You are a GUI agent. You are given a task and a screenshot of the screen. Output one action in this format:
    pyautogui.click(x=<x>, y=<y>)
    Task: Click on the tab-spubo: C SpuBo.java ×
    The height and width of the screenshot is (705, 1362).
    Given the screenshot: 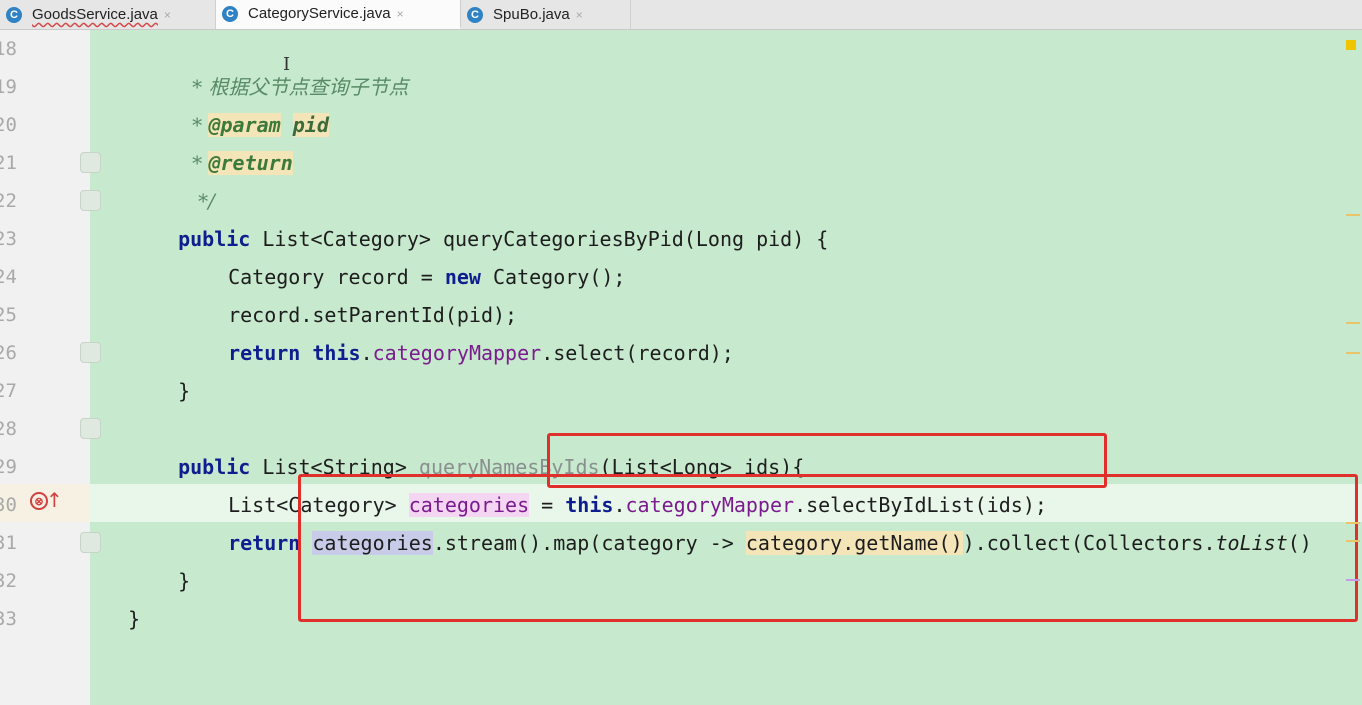 What is the action you would take?
    pyautogui.click(x=546, y=14)
    